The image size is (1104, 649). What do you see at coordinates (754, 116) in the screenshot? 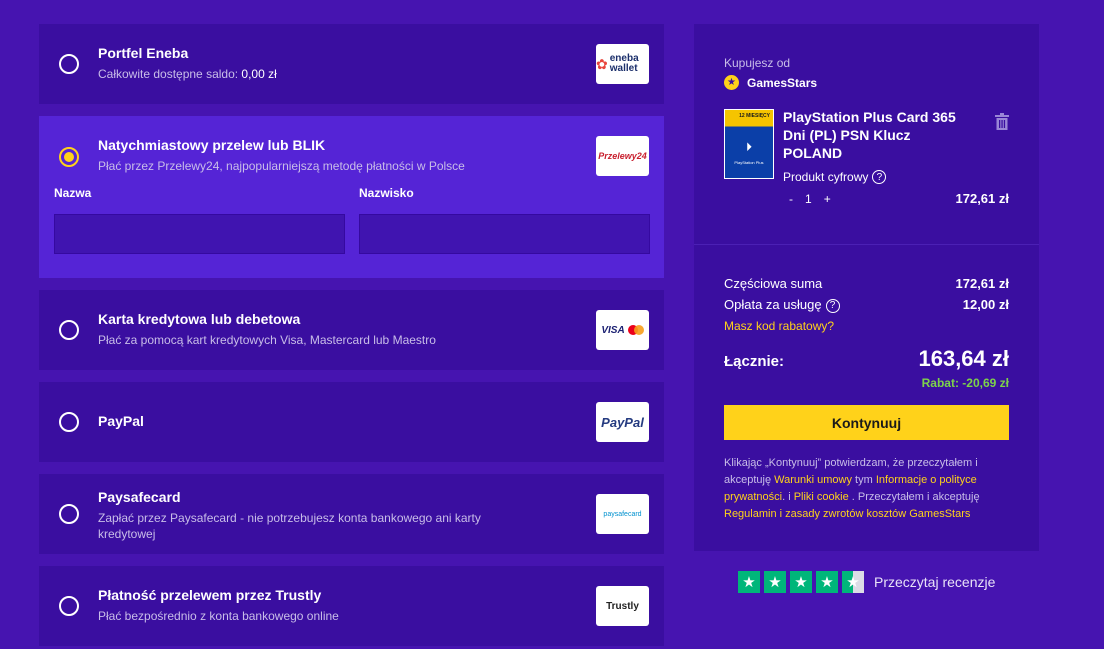
I see `thumbnail-badge: 12 MIESIĘCY` at bounding box center [754, 116].